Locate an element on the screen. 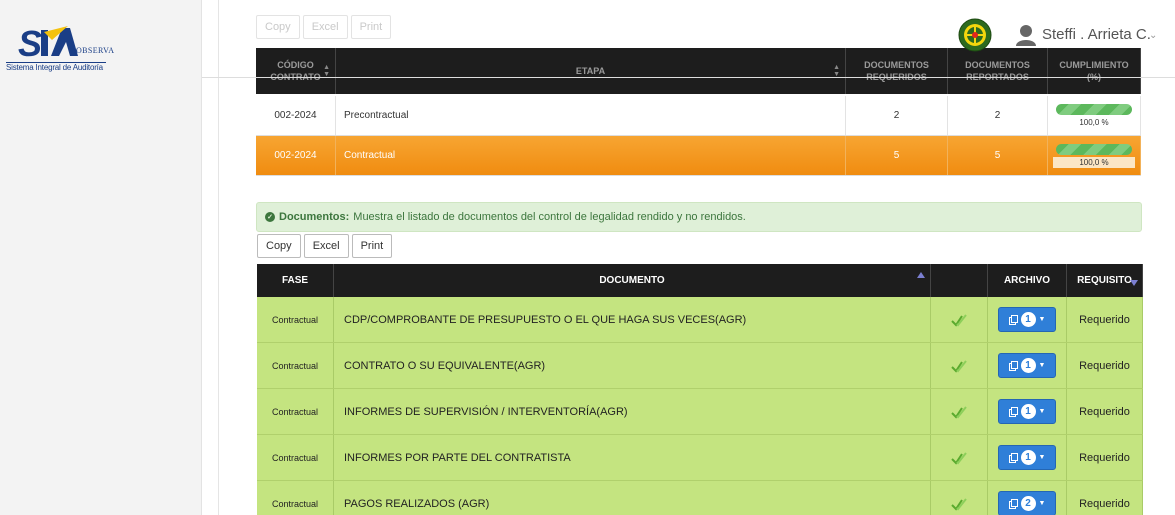 The height and width of the screenshot is (515, 1175). brand-observa: OBSERVA is located at coordinates (95, 50).